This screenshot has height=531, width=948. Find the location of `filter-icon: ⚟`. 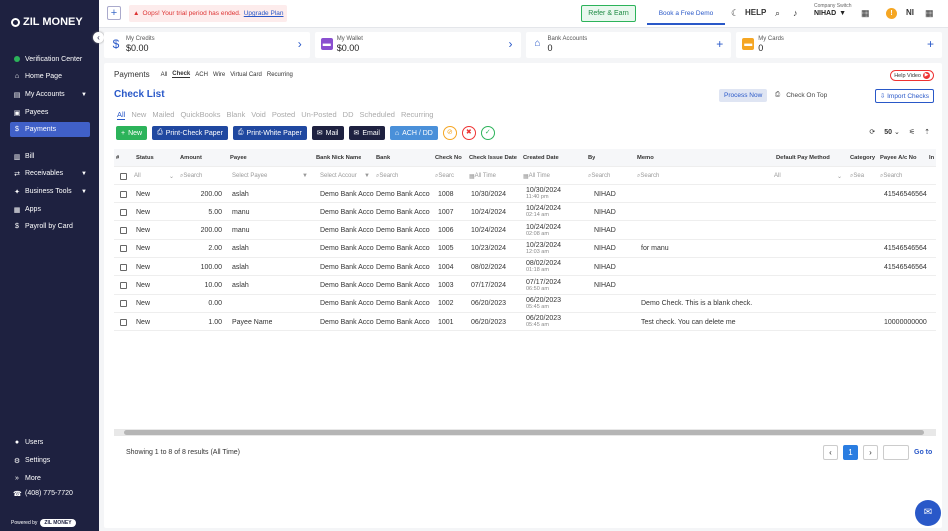

filter-icon: ⚟ is located at coordinates (912, 132).